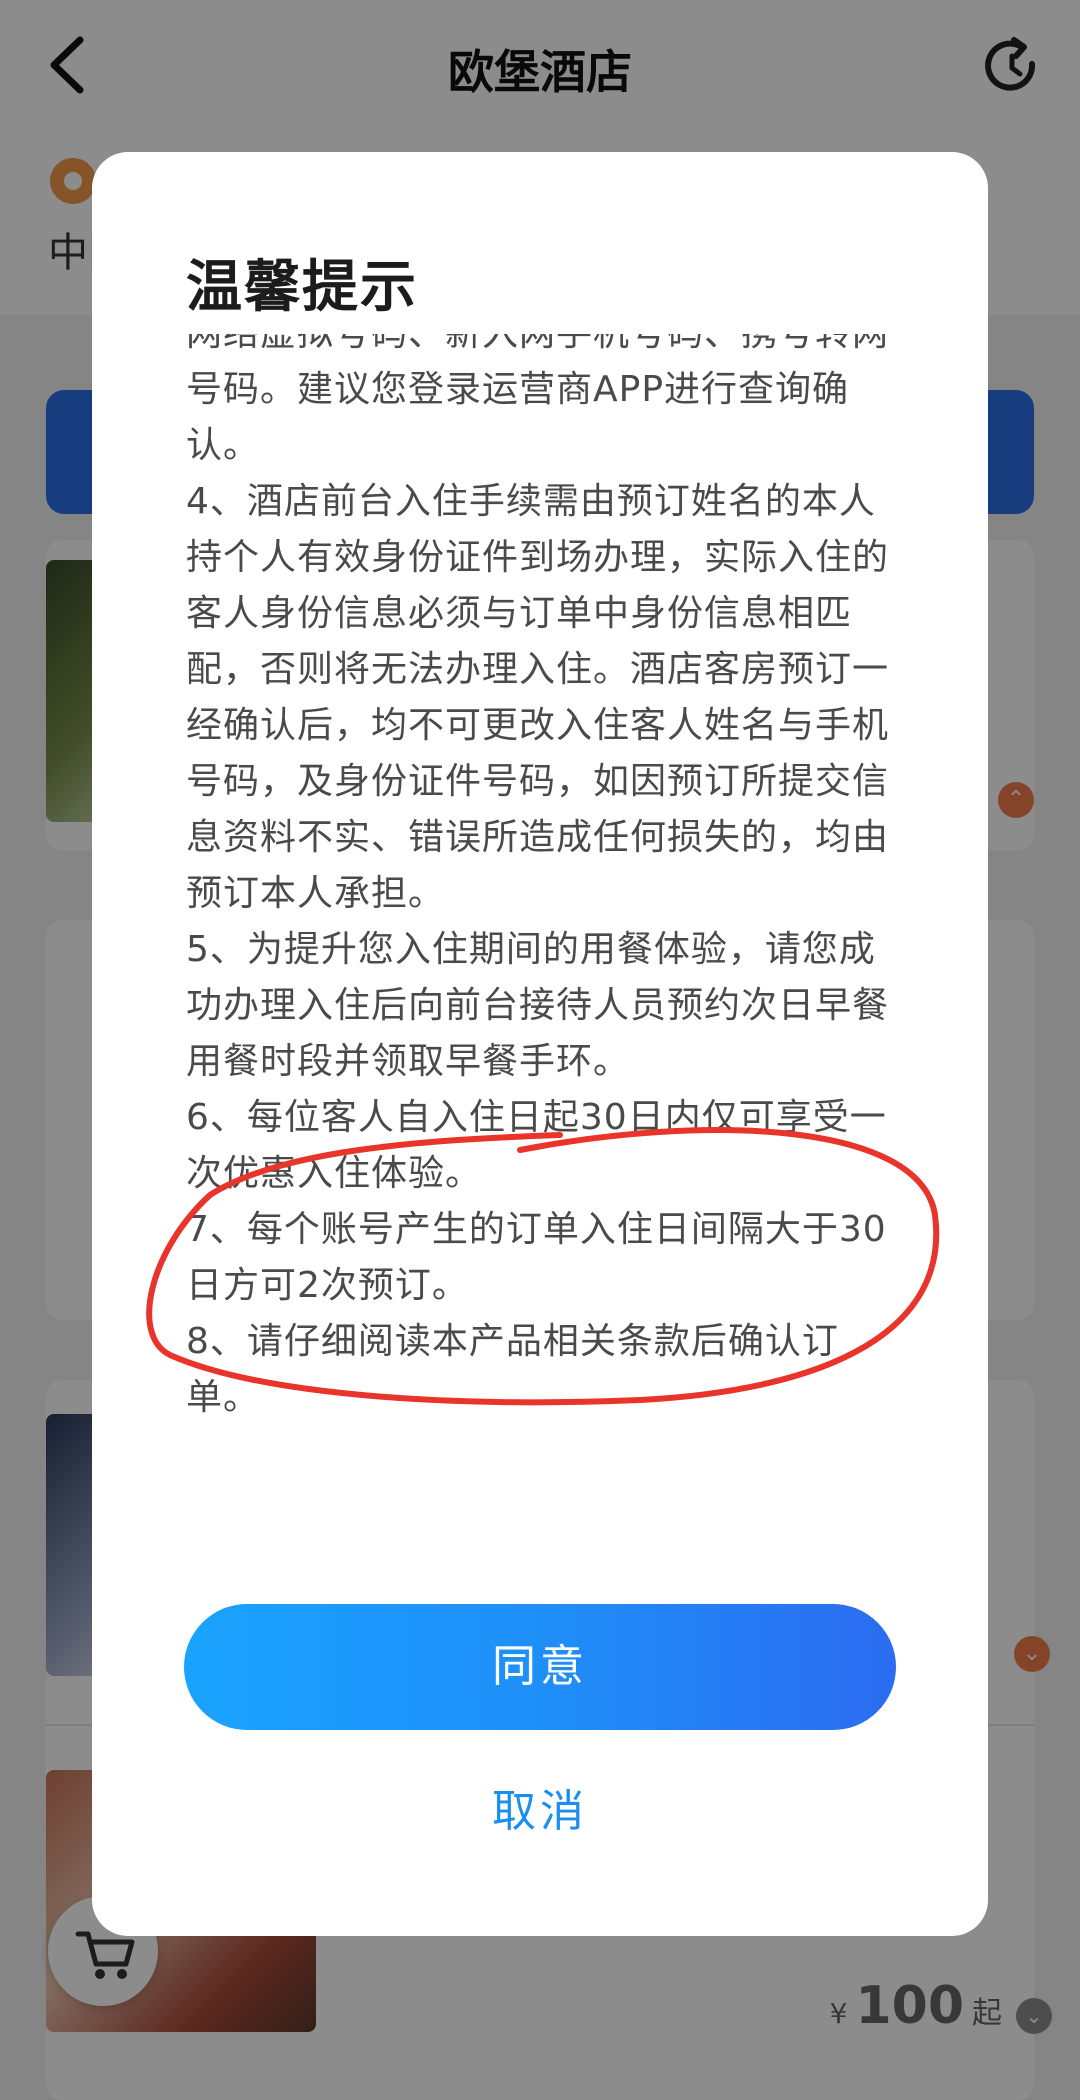  I want to click on notice-paragraph: 网络虚拟号码、新入网手机号码、携号转网号码。建议您登录运营商APP进行查询确认。, so click(537, 400).